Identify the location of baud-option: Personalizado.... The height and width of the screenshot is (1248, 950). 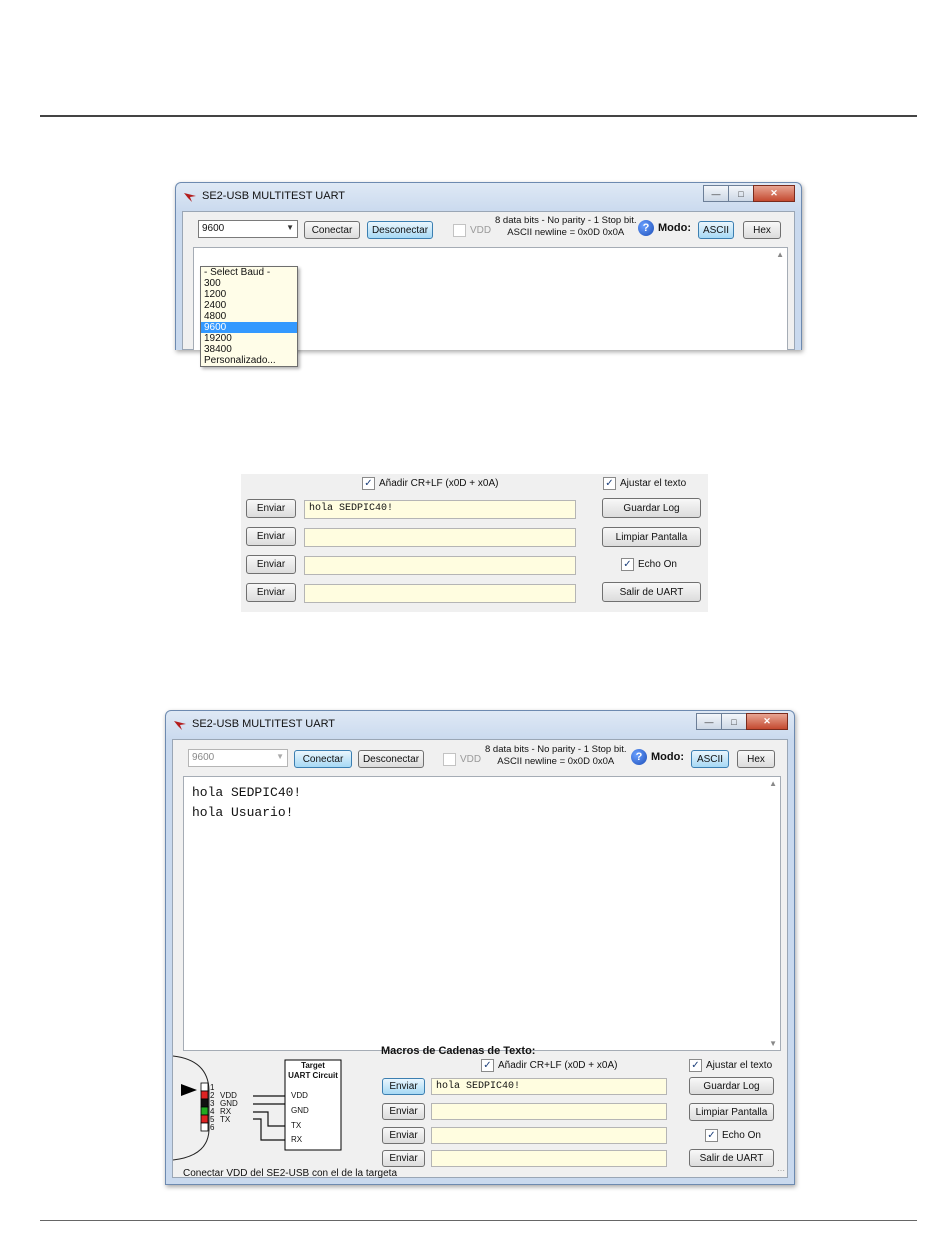
(249, 360).